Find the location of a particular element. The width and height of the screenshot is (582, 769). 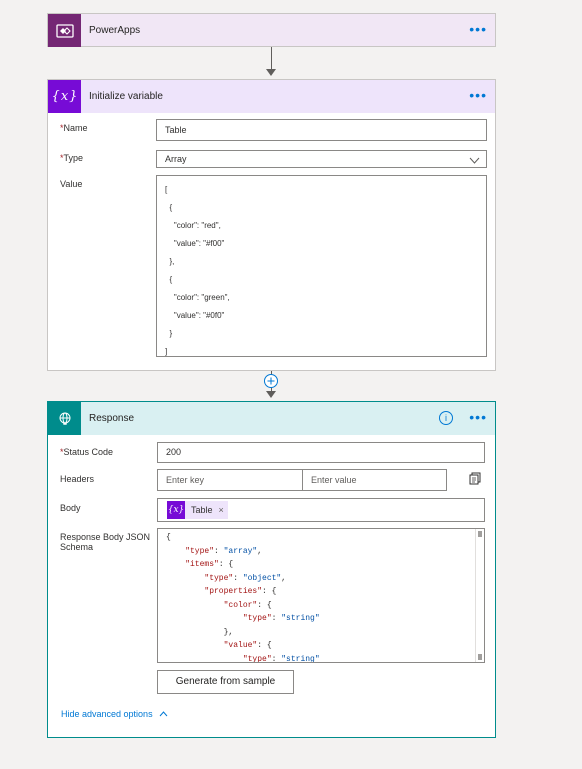

type-label: *Type is located at coordinates (72, 158).